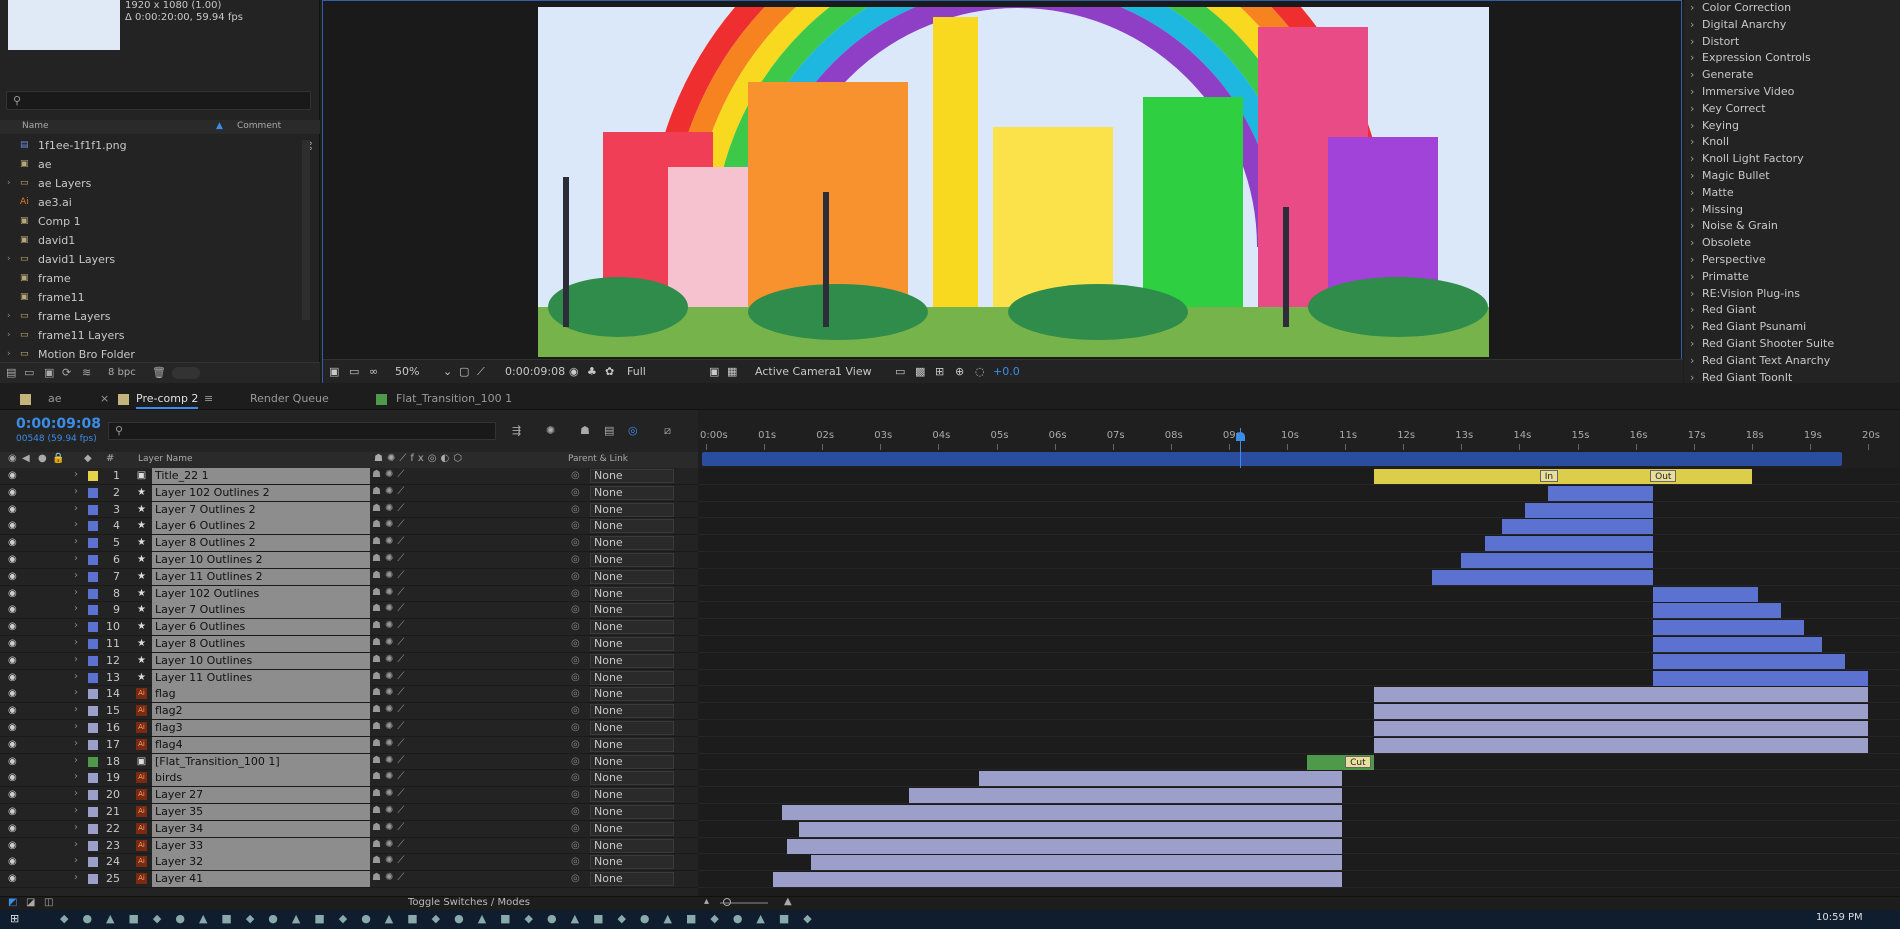 This screenshot has width=1900, height=929. I want to click on layer-row: ◉ › 2 ★ Layer 102 Outlines 2 ☗✺⟋ ◎ None, so click(349, 493).